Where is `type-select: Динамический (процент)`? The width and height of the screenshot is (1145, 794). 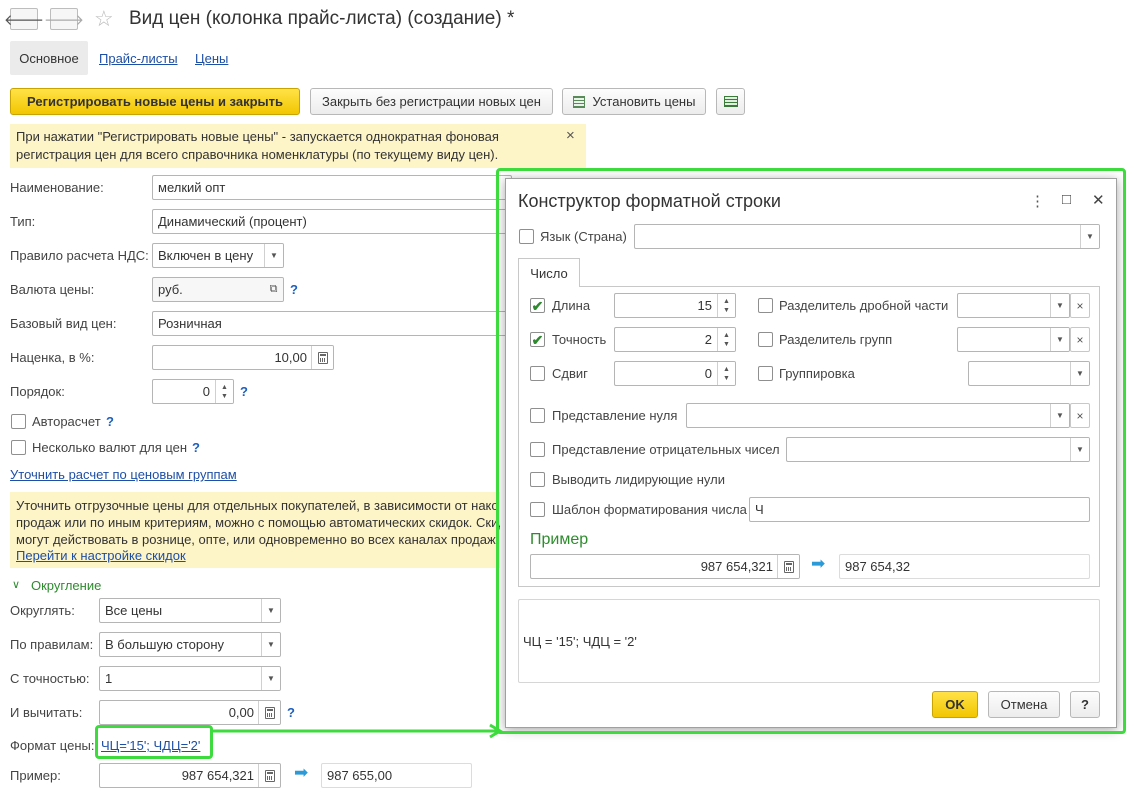
type-select: Динамический (процент) is located at coordinates (332, 221).